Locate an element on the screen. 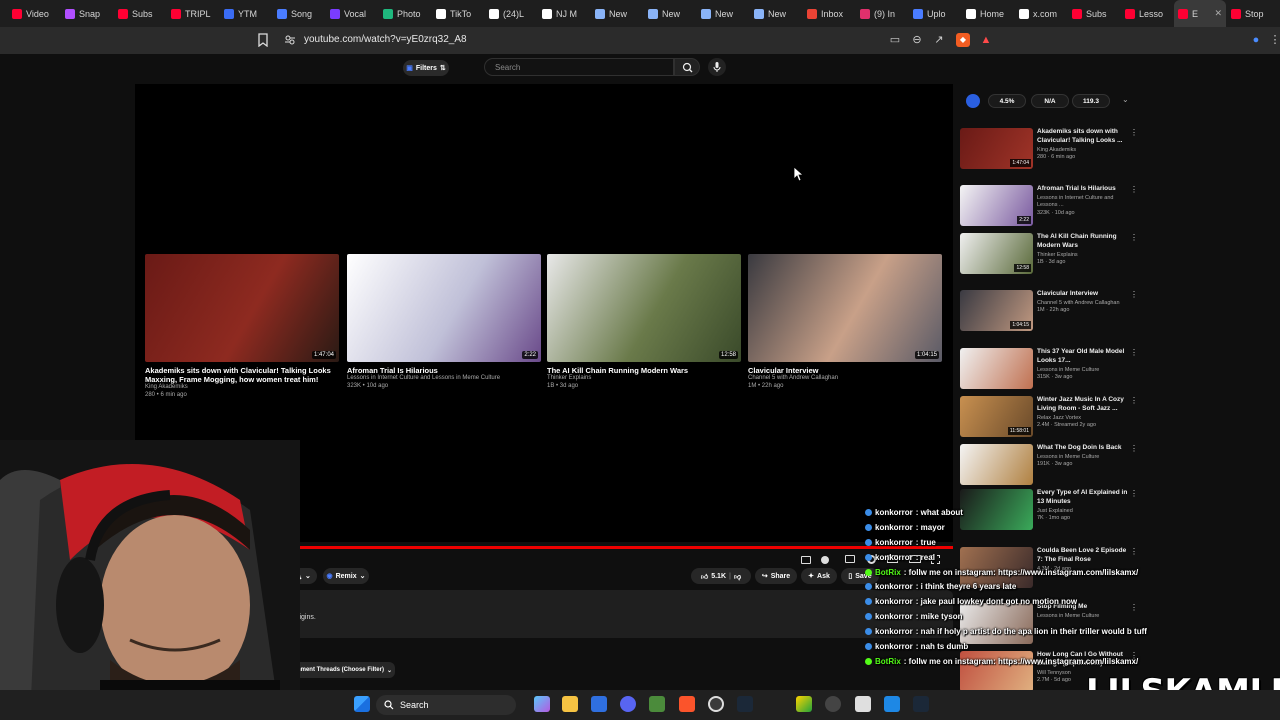 This screenshot has height=720, width=1280. browser-tab: TikTo is located at coordinates (458, 13).